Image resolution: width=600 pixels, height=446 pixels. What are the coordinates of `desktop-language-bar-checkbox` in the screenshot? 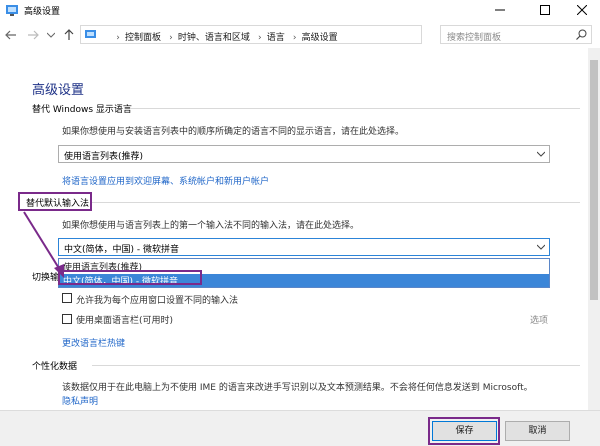 It's located at (67, 319).